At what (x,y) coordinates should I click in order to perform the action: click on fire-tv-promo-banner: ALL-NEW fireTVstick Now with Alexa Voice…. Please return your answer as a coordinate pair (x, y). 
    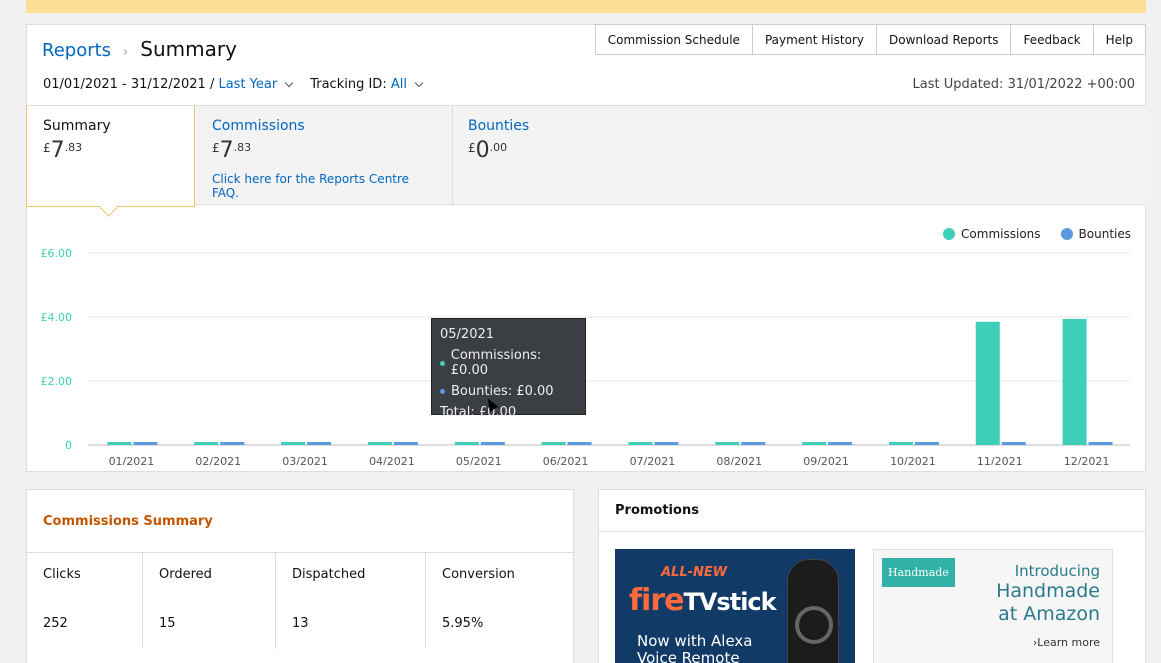
    Looking at the image, I should click on (735, 606).